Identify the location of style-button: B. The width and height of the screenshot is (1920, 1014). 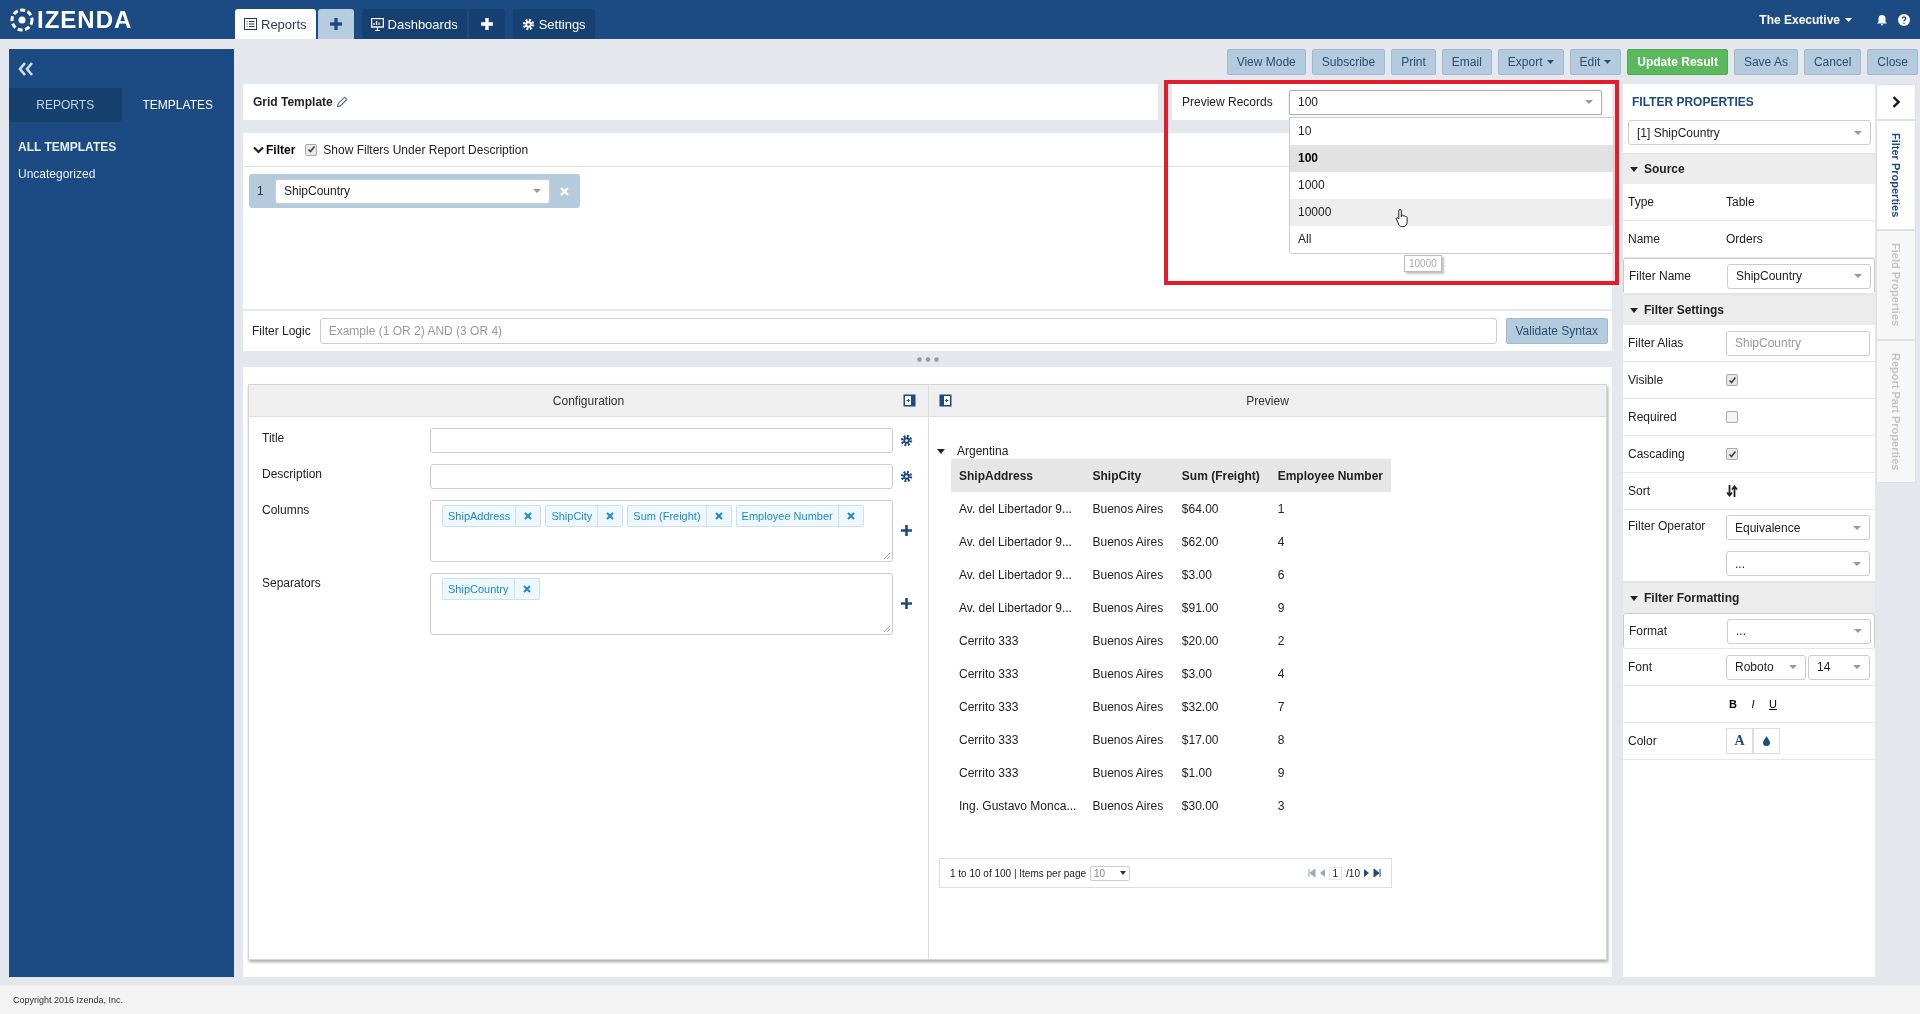
(1733, 704).